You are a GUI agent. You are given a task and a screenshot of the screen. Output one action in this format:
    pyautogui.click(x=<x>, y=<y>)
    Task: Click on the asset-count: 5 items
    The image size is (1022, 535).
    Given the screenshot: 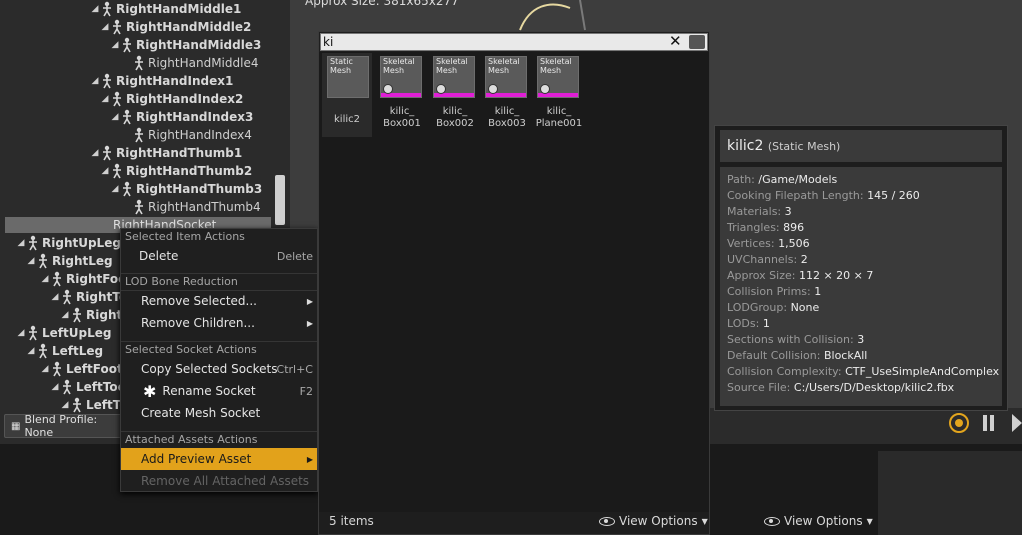 What is the action you would take?
    pyautogui.click(x=351, y=521)
    